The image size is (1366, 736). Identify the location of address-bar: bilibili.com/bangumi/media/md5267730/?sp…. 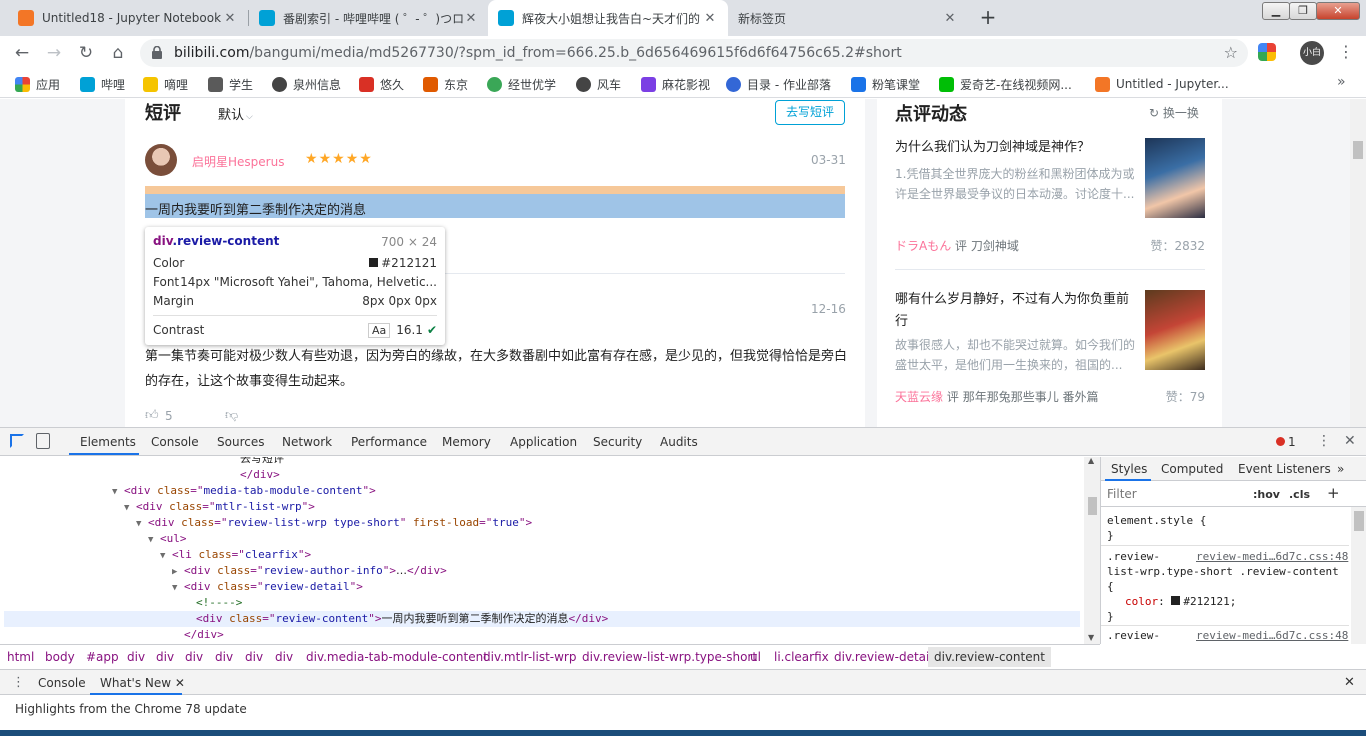
(694, 53).